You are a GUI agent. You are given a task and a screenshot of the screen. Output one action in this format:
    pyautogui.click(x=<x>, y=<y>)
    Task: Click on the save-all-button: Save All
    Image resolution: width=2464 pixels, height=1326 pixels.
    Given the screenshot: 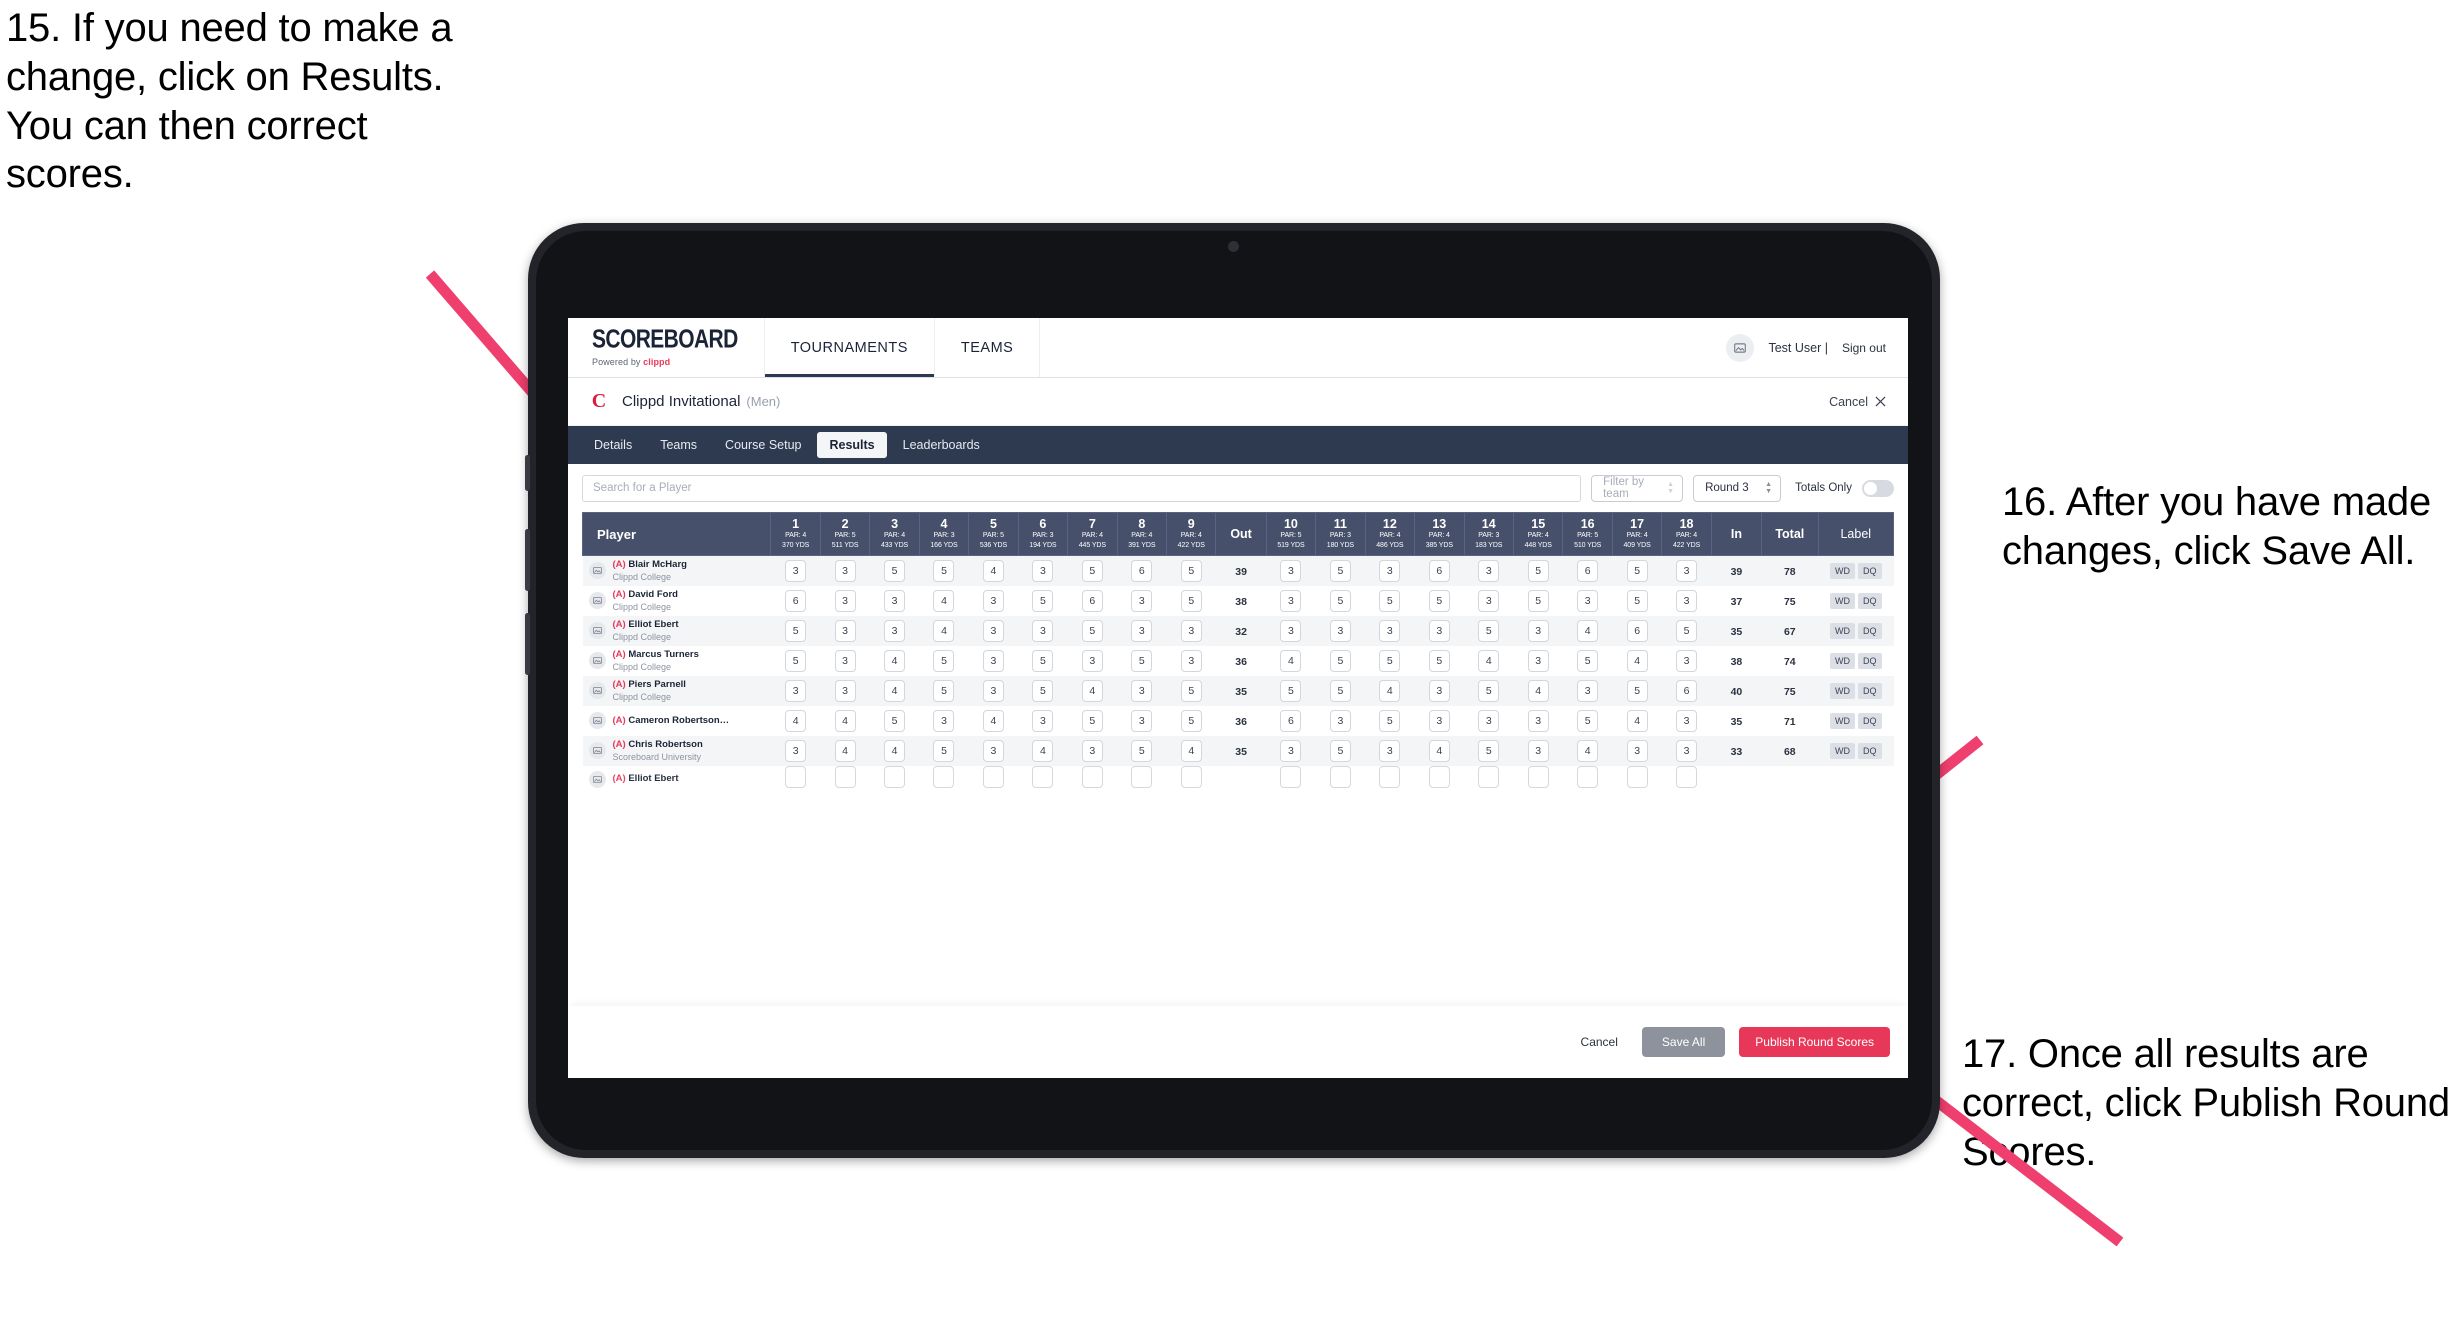 What is the action you would take?
    pyautogui.click(x=1683, y=1042)
    